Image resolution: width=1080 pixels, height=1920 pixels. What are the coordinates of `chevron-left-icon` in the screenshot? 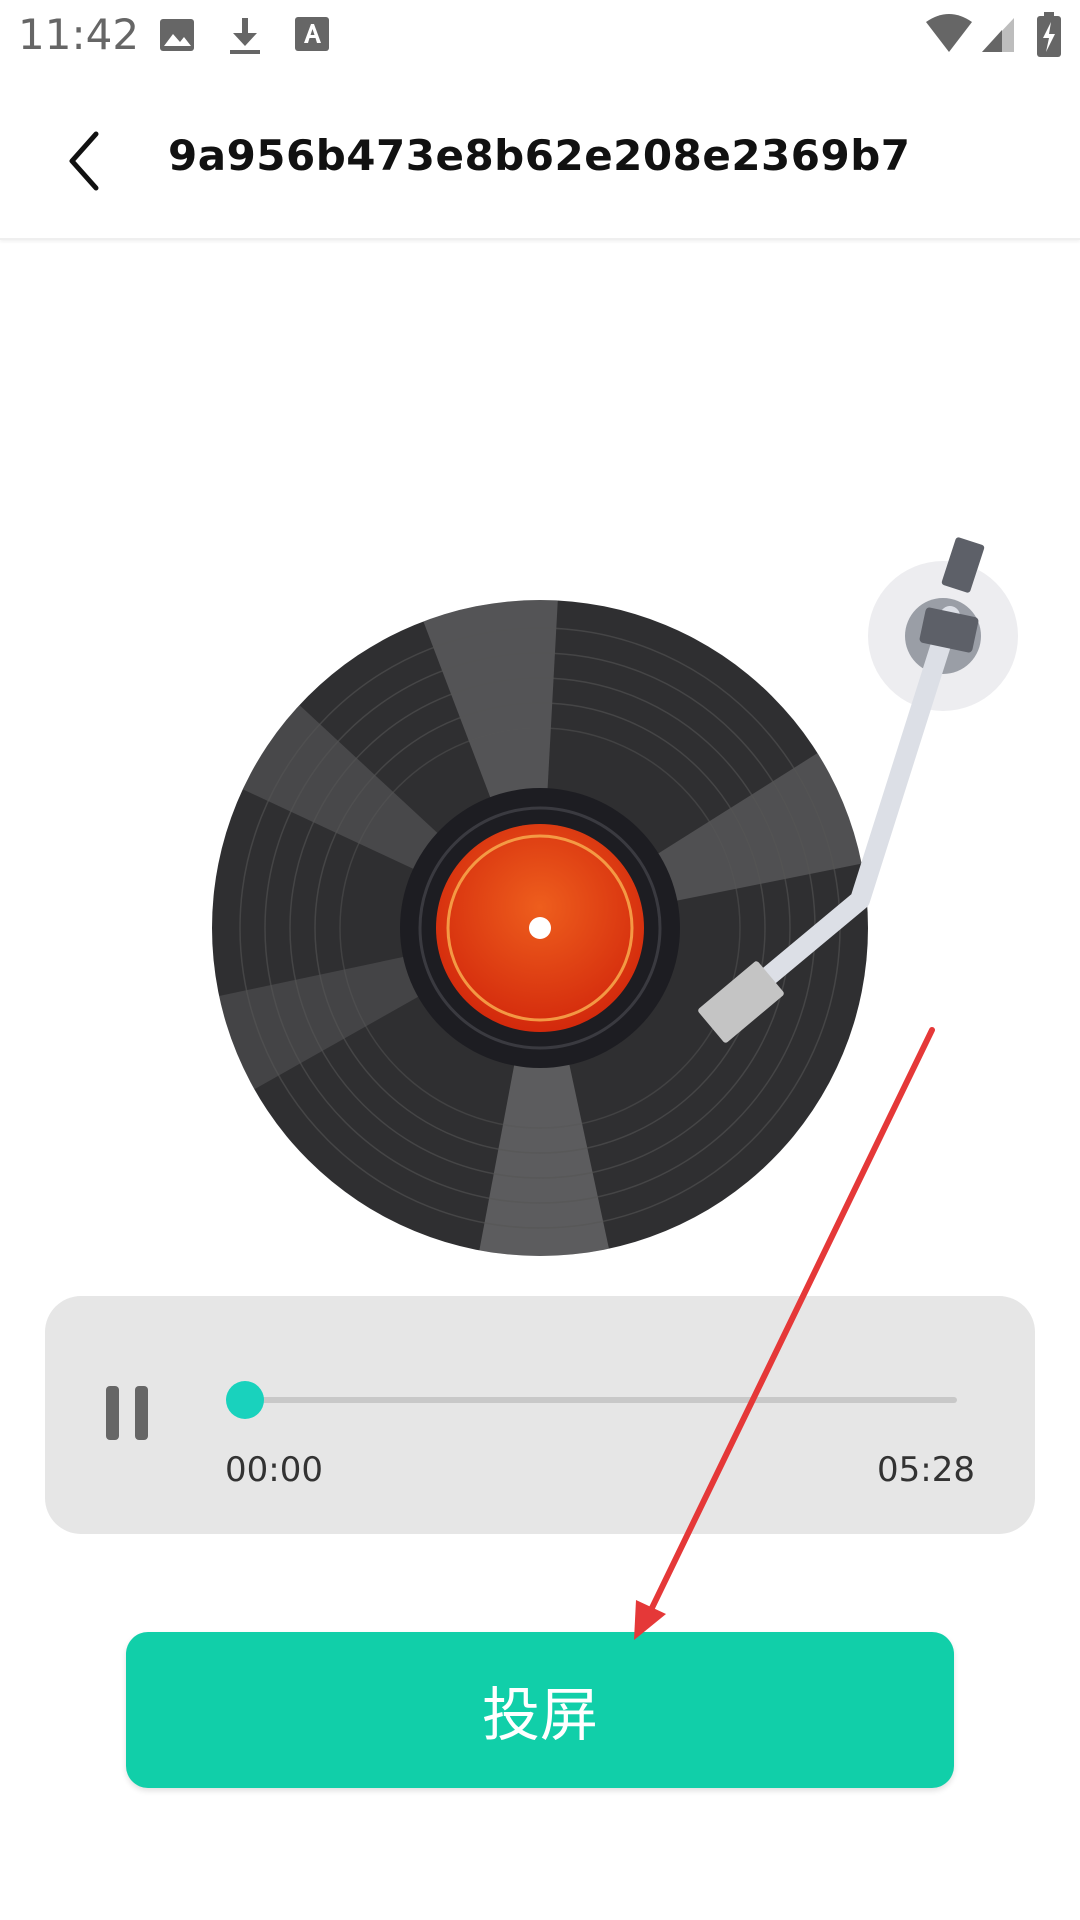 It's located at (84, 161).